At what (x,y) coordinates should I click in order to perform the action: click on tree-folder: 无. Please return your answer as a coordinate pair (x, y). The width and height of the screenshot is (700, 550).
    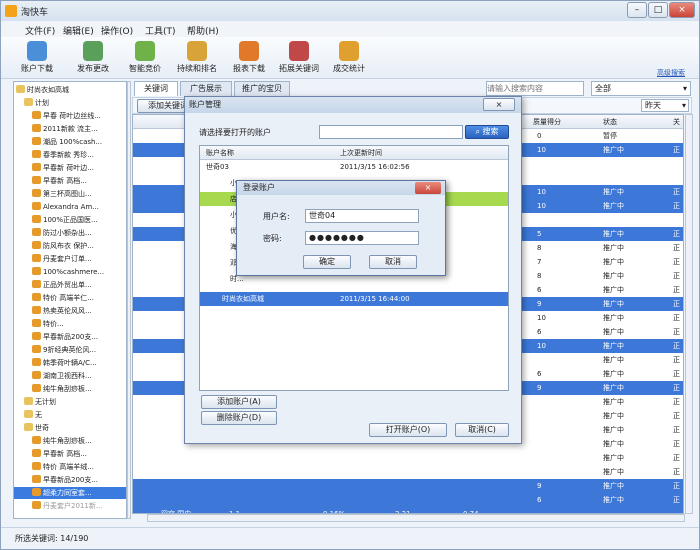
    Looking at the image, I should click on (70, 415).